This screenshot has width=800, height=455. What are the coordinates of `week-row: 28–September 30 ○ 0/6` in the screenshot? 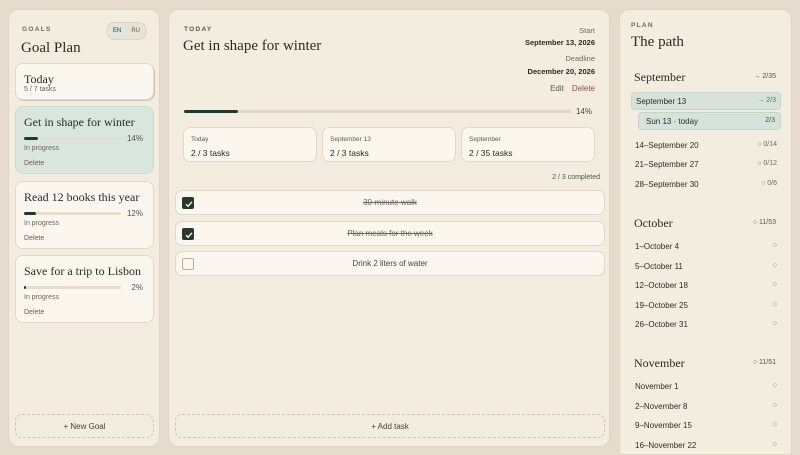 It's located at (706, 185).